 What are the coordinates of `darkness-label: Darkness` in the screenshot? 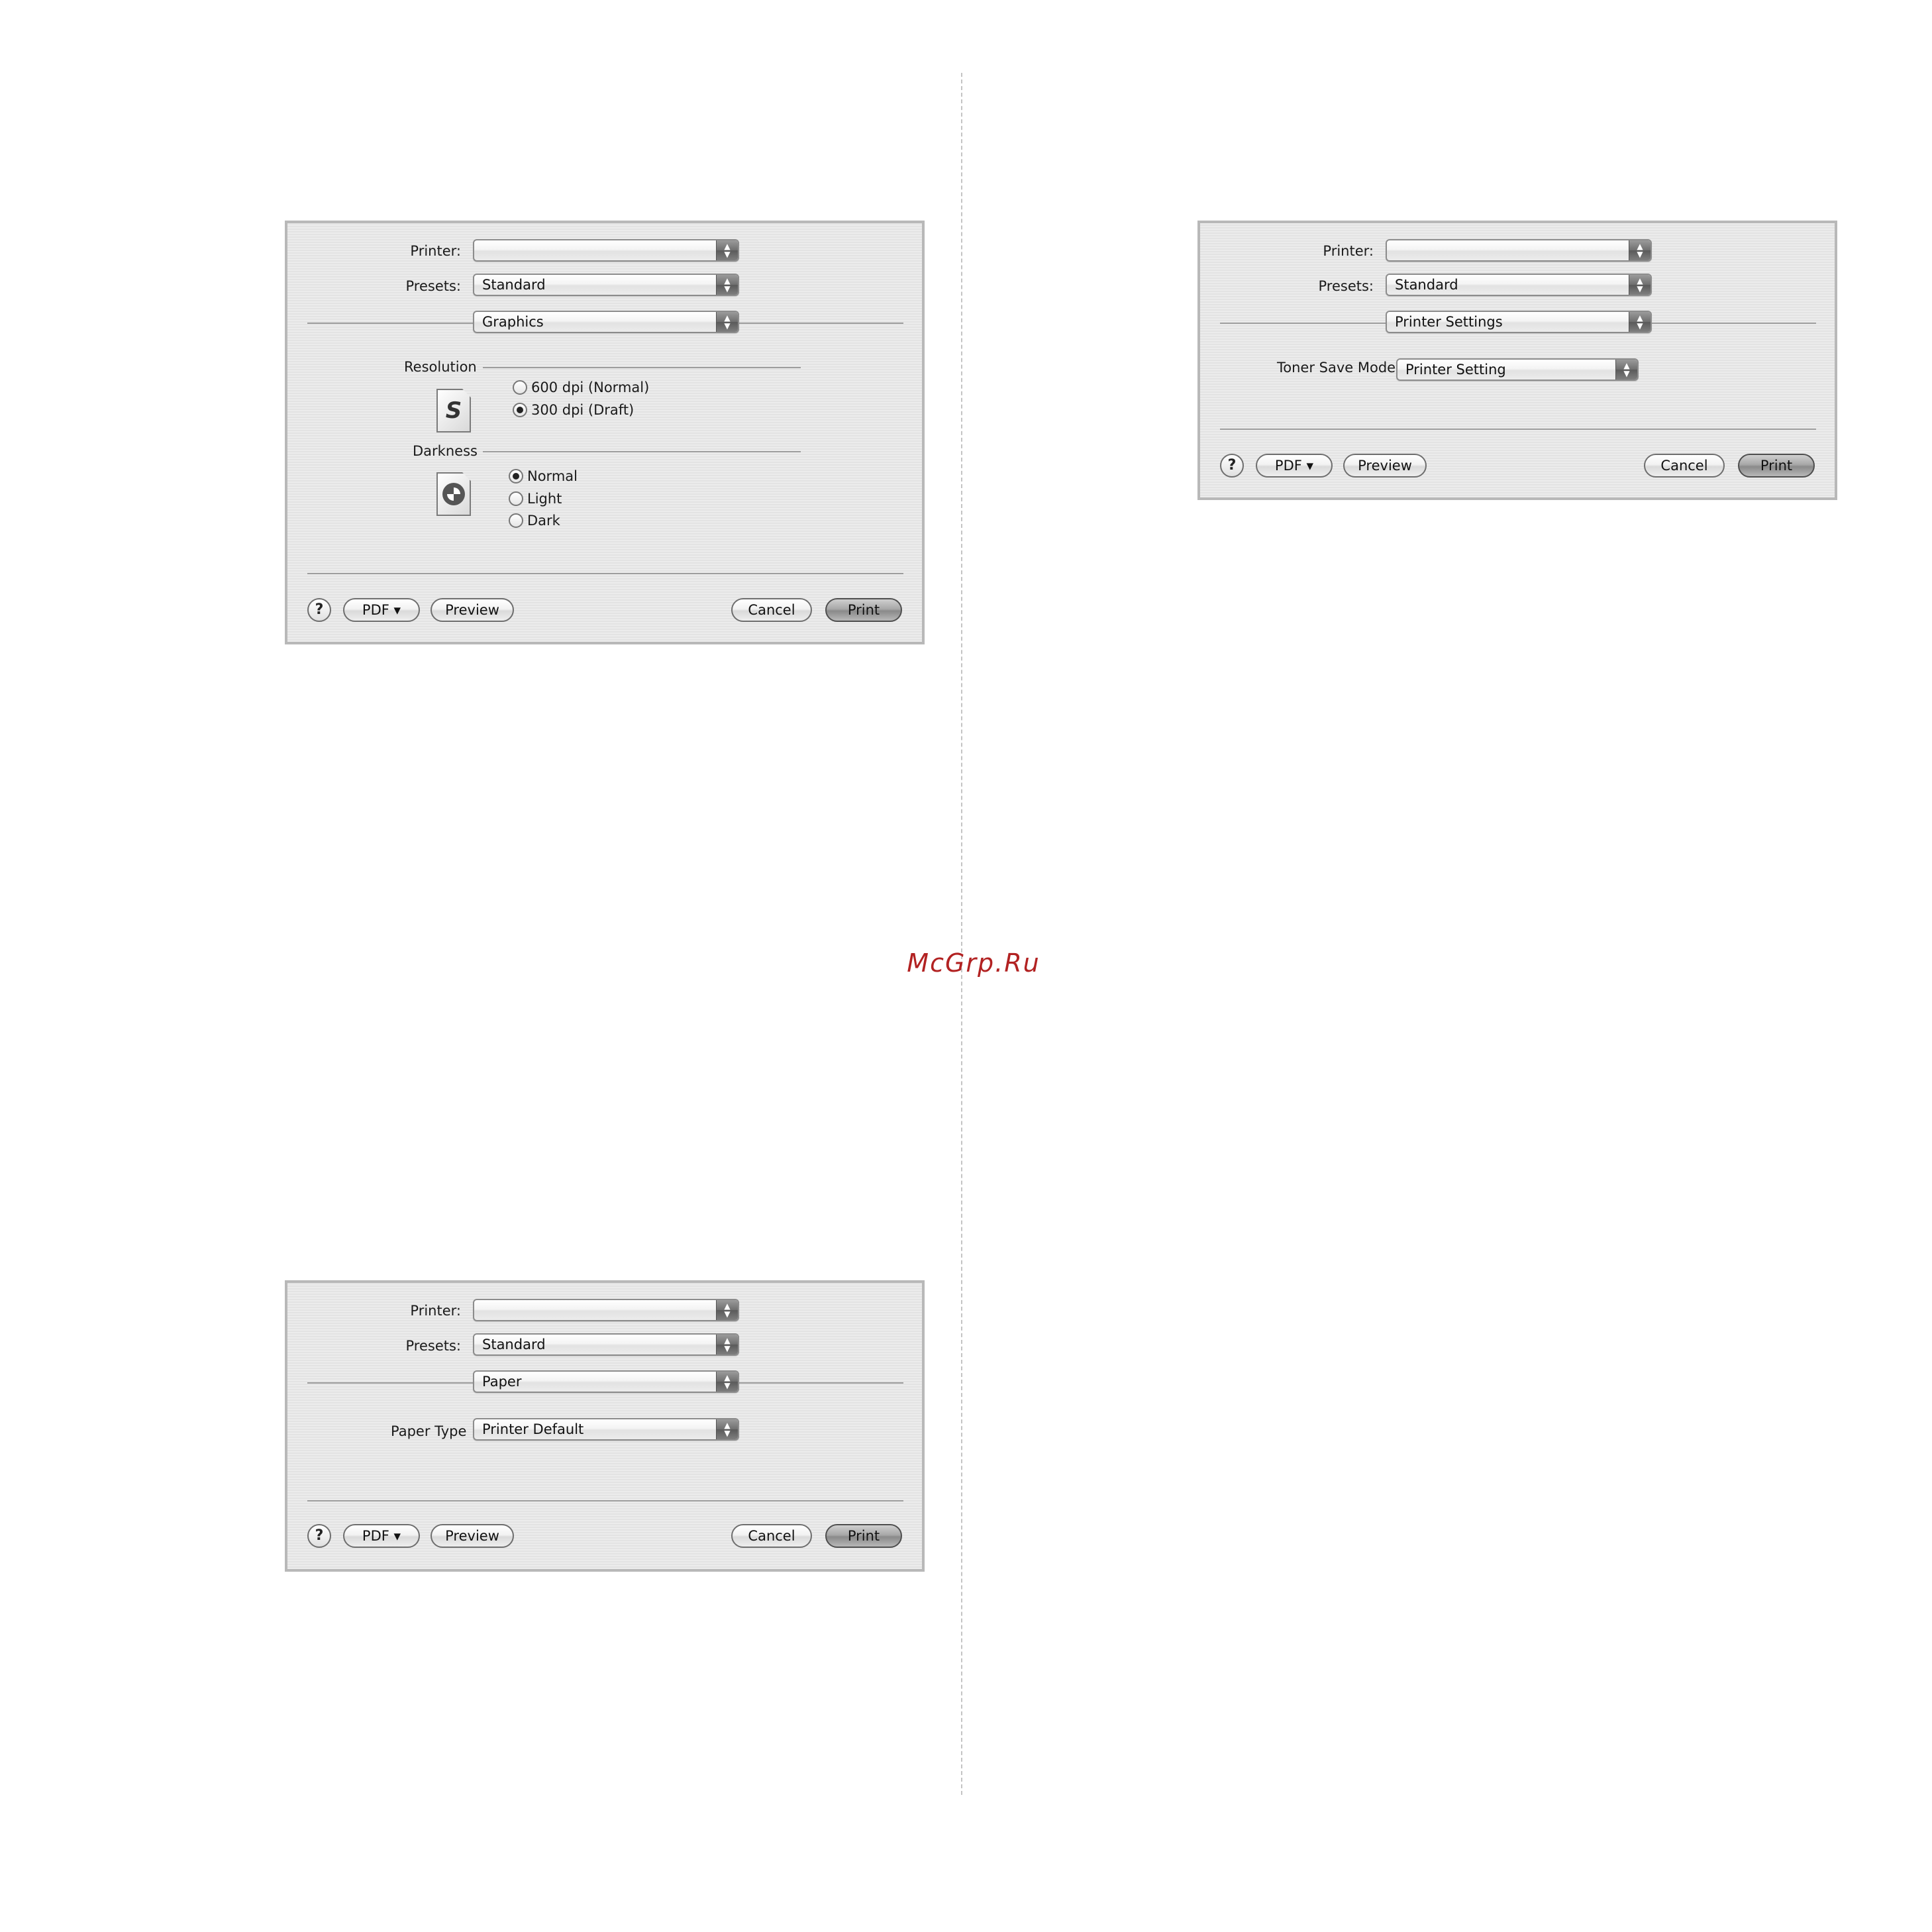 It's located at (445, 451).